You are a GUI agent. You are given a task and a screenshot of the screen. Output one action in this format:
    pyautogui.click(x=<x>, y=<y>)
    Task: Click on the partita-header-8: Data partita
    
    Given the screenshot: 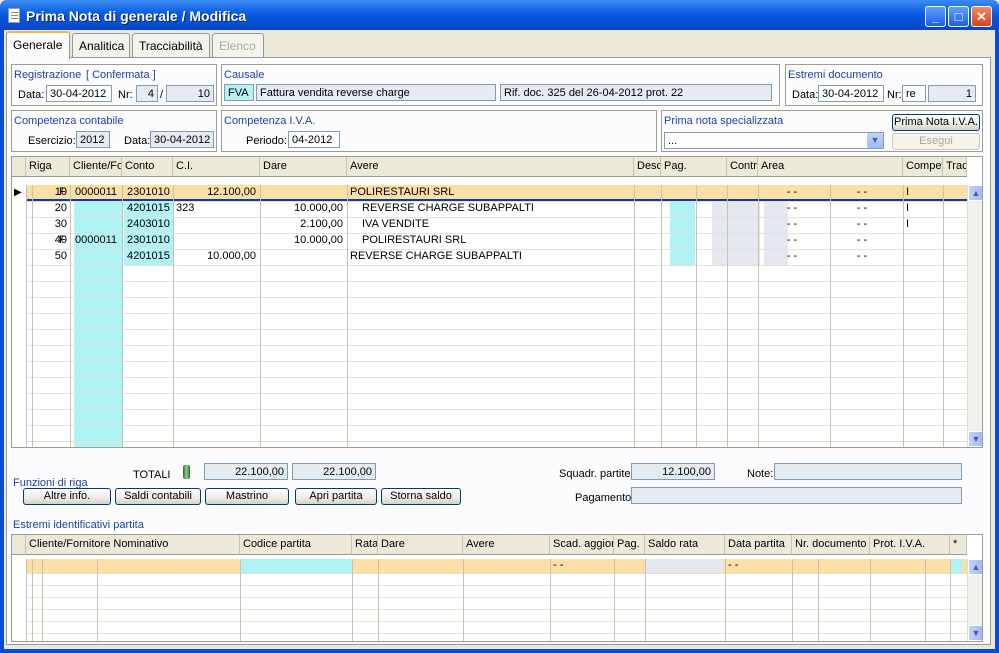 What is the action you would take?
    pyautogui.click(x=758, y=545)
    